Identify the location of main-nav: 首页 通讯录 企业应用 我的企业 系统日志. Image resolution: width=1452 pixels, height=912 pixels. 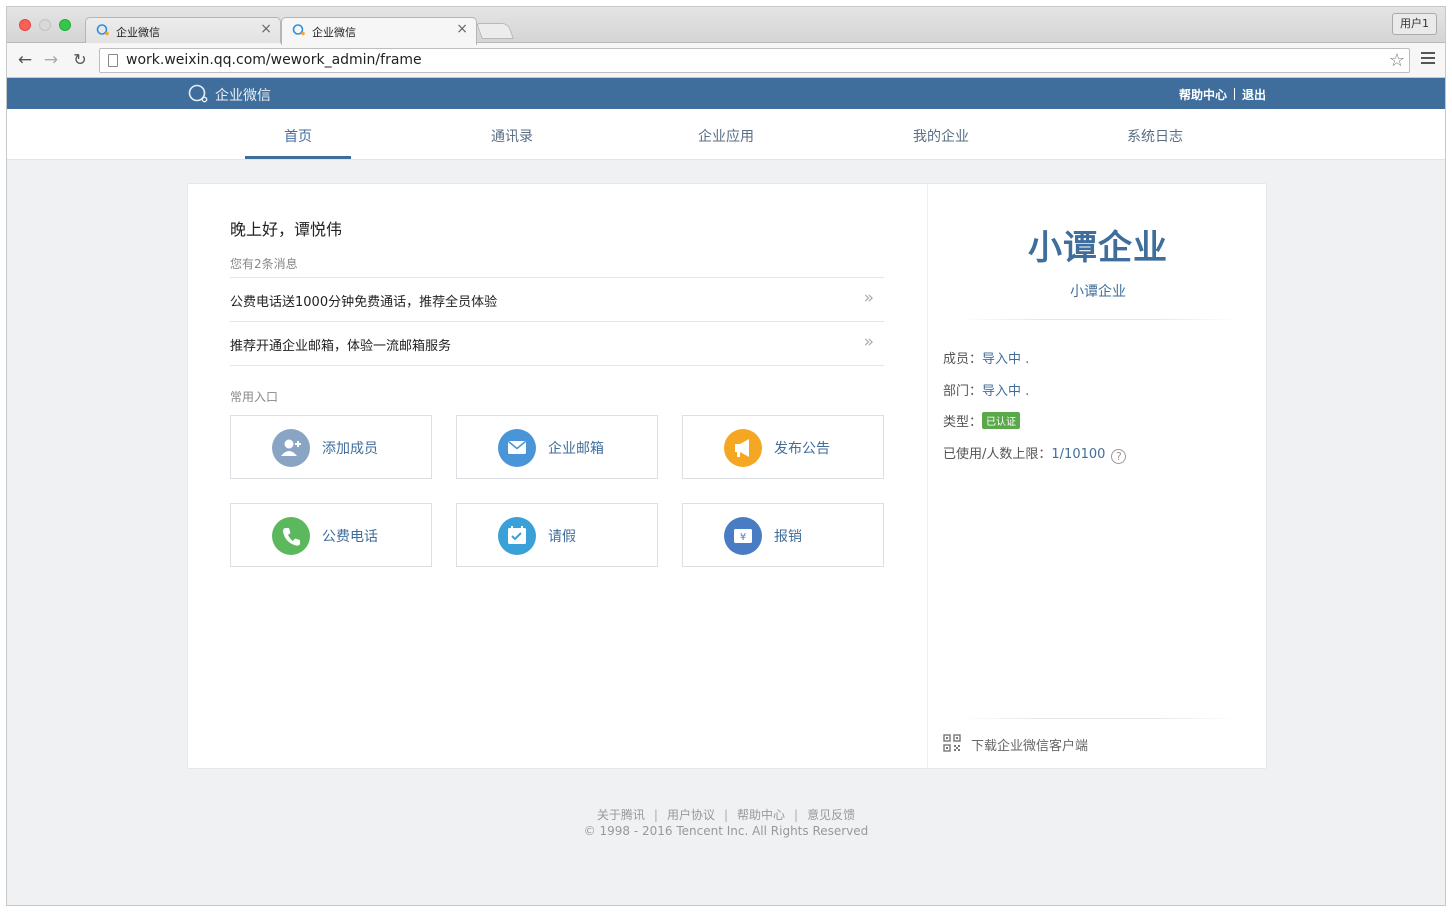
(726, 134).